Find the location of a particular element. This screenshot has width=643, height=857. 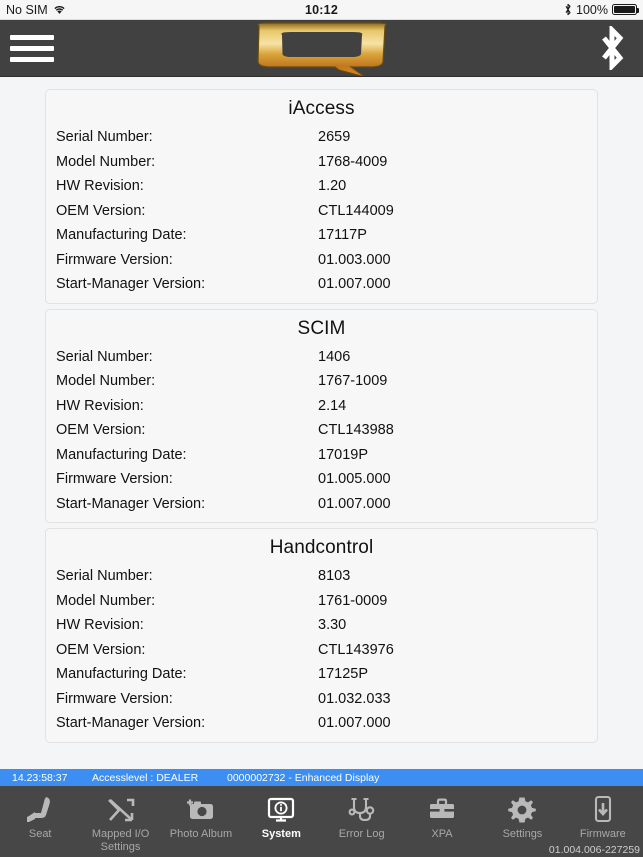

row-label: HW Revision: is located at coordinates (100, 186).